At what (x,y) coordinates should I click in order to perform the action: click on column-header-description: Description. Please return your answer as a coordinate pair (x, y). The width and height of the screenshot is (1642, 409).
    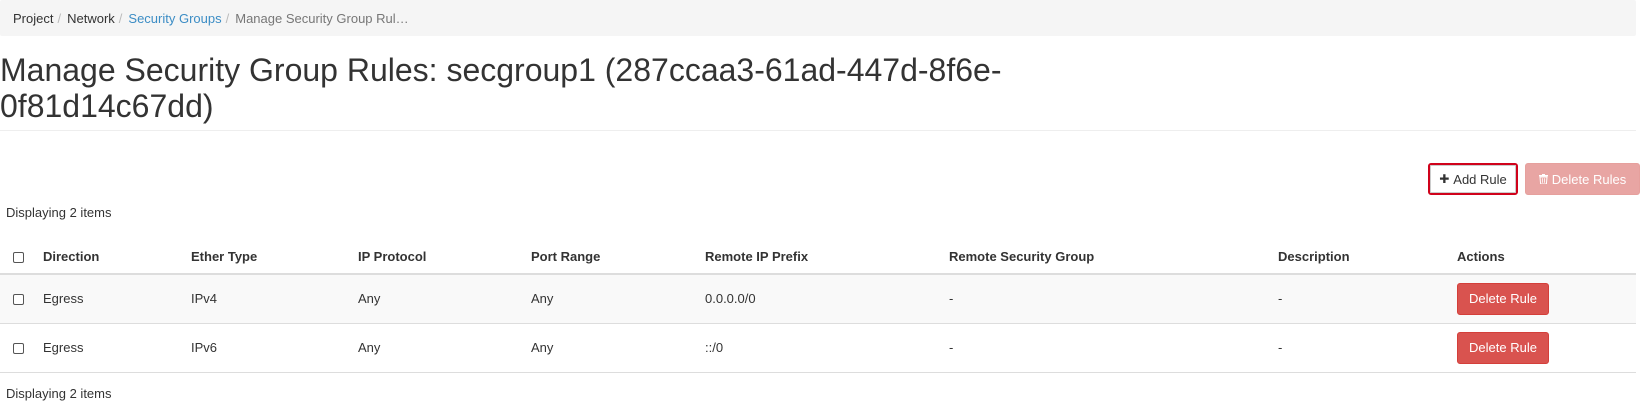
    Looking at the image, I should click on (1367, 257).